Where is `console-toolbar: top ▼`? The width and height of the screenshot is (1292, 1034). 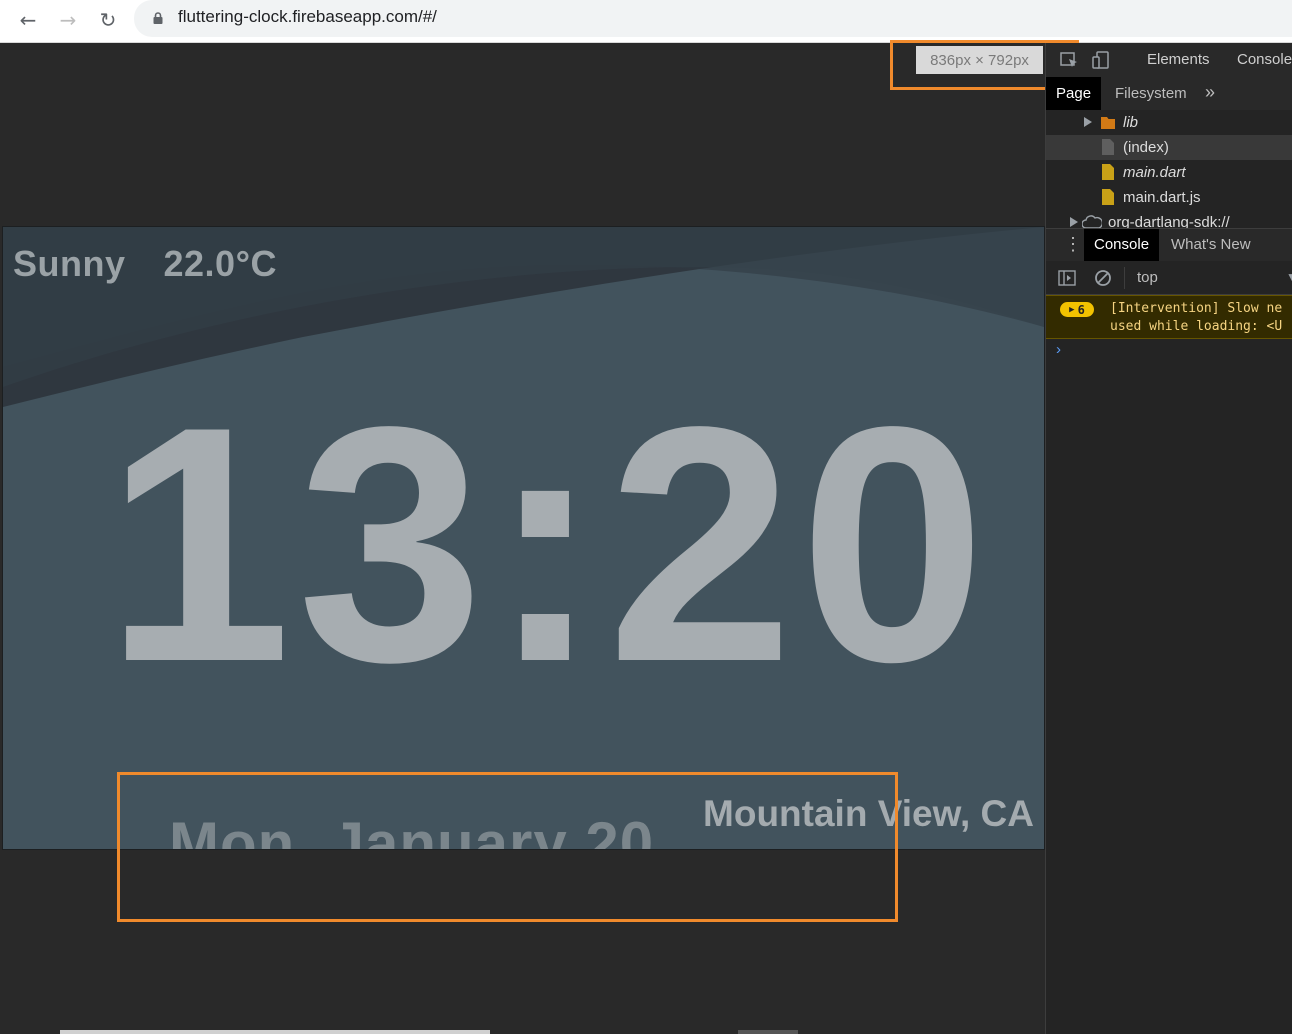
console-toolbar: top ▼ is located at coordinates (1169, 278).